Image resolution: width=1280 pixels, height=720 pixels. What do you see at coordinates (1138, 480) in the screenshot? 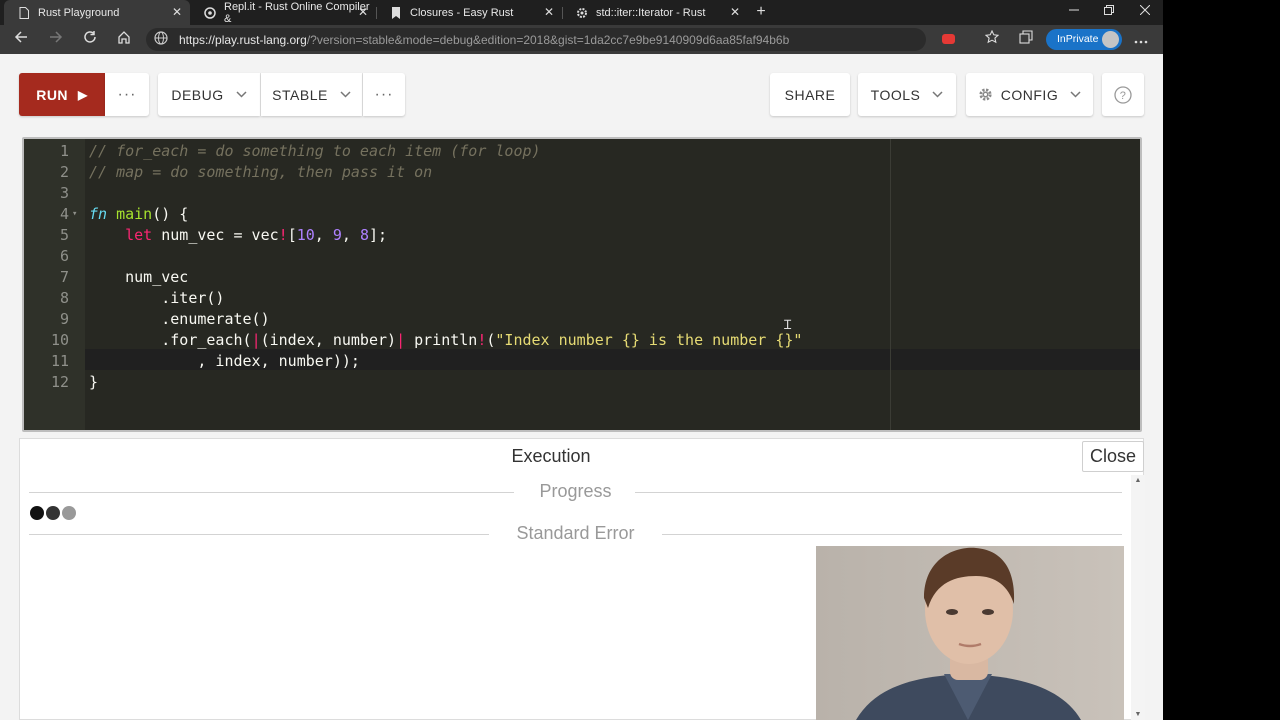
I see `scroll-up-icon: ▲` at bounding box center [1138, 480].